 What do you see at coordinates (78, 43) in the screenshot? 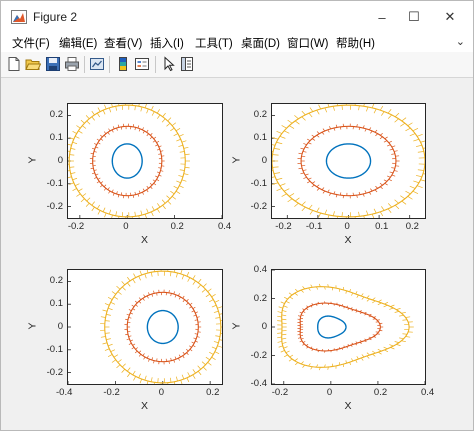
I see `menu-edit: 编辑(E)` at bounding box center [78, 43].